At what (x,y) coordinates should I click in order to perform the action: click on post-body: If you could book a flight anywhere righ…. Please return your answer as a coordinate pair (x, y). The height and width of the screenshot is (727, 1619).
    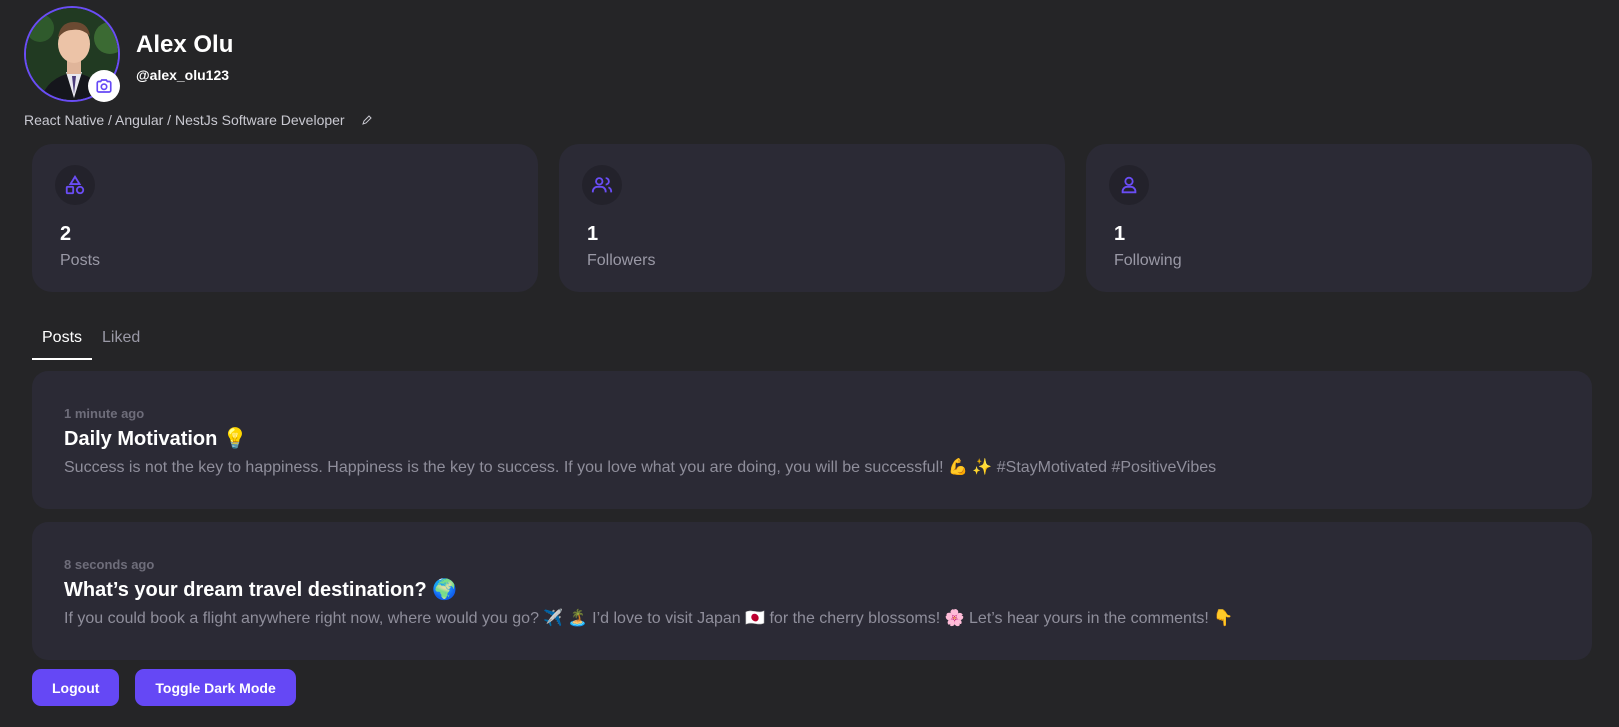
    Looking at the image, I should click on (649, 618).